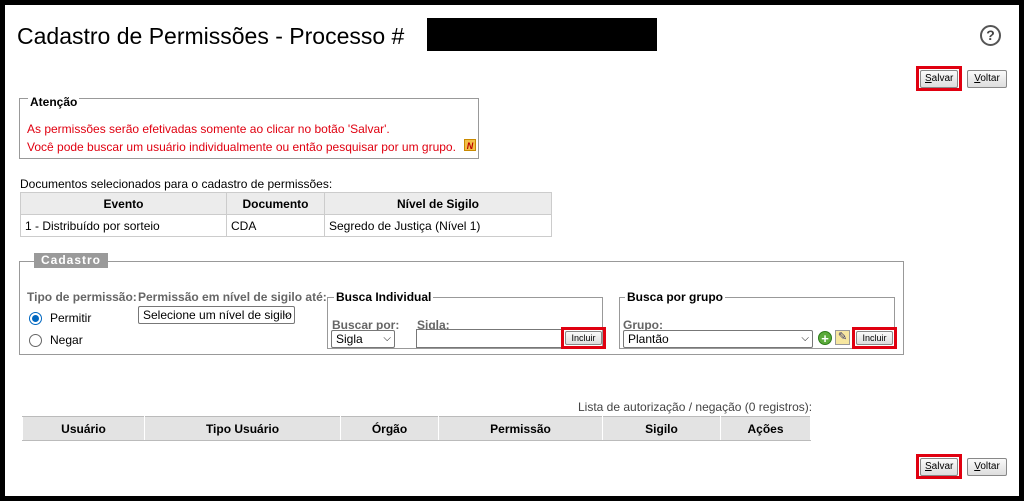  Describe the element at coordinates (438, 203) in the screenshot. I see `col-nivel-sigilo: Nível de Sigilo` at that location.